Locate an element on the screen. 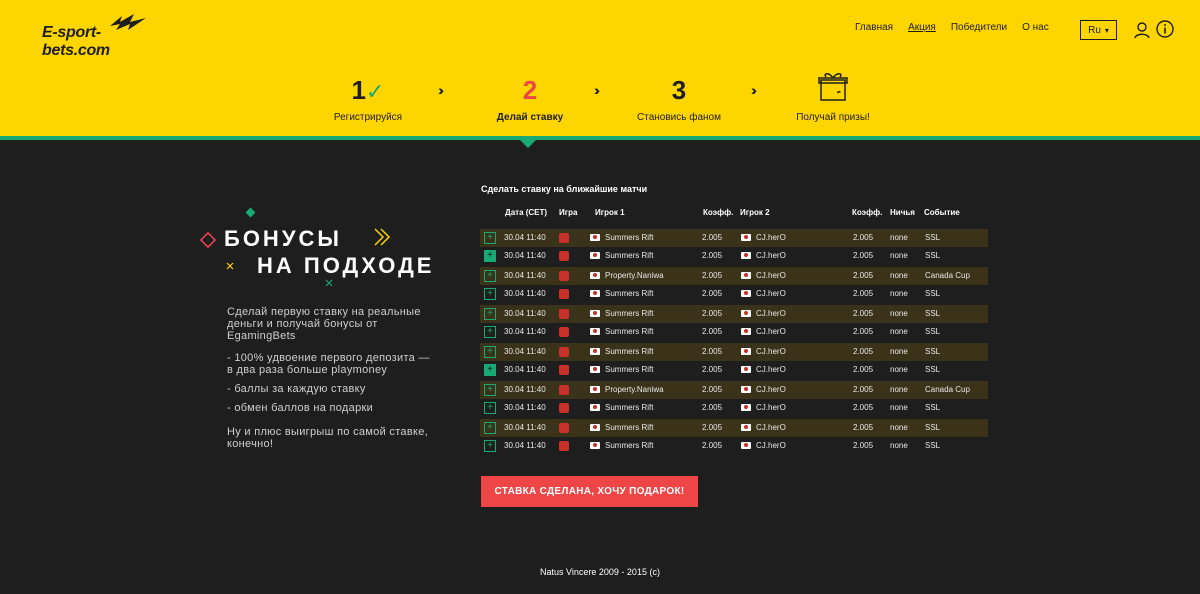 Image resolution: width=1200 pixels, height=594 pixels. nav-promo: Акция is located at coordinates (922, 27).